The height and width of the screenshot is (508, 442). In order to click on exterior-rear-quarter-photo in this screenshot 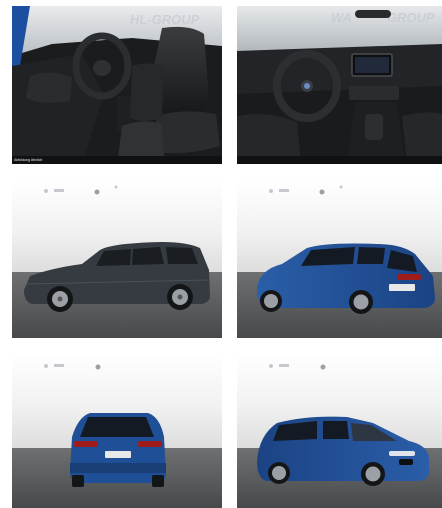, I will do `click(339, 259)`.